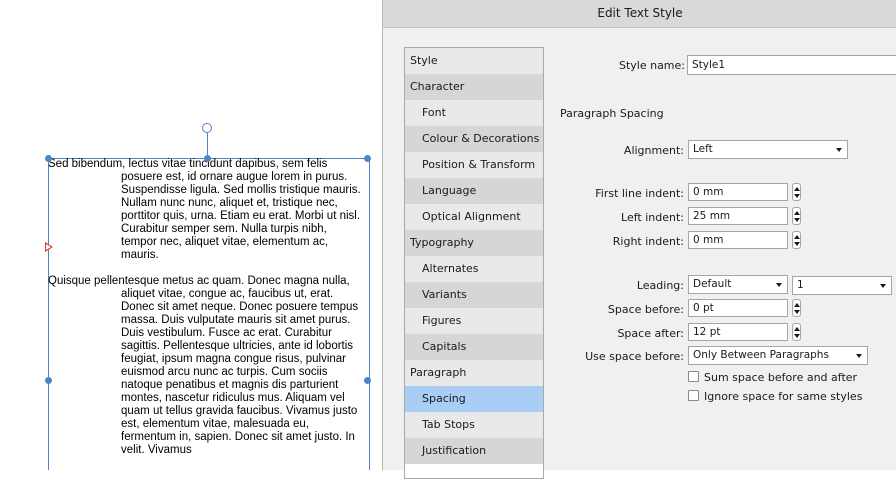 This screenshot has height=479, width=896. I want to click on alignment-value: Left, so click(703, 149).